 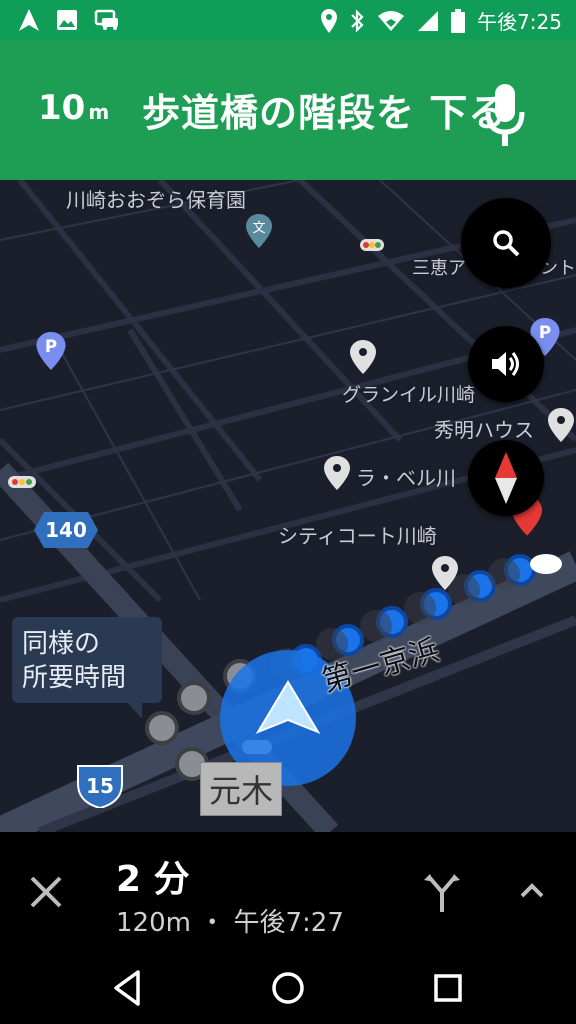 I want to click on tooltip-line2: 所要時間, so click(x=74, y=678).